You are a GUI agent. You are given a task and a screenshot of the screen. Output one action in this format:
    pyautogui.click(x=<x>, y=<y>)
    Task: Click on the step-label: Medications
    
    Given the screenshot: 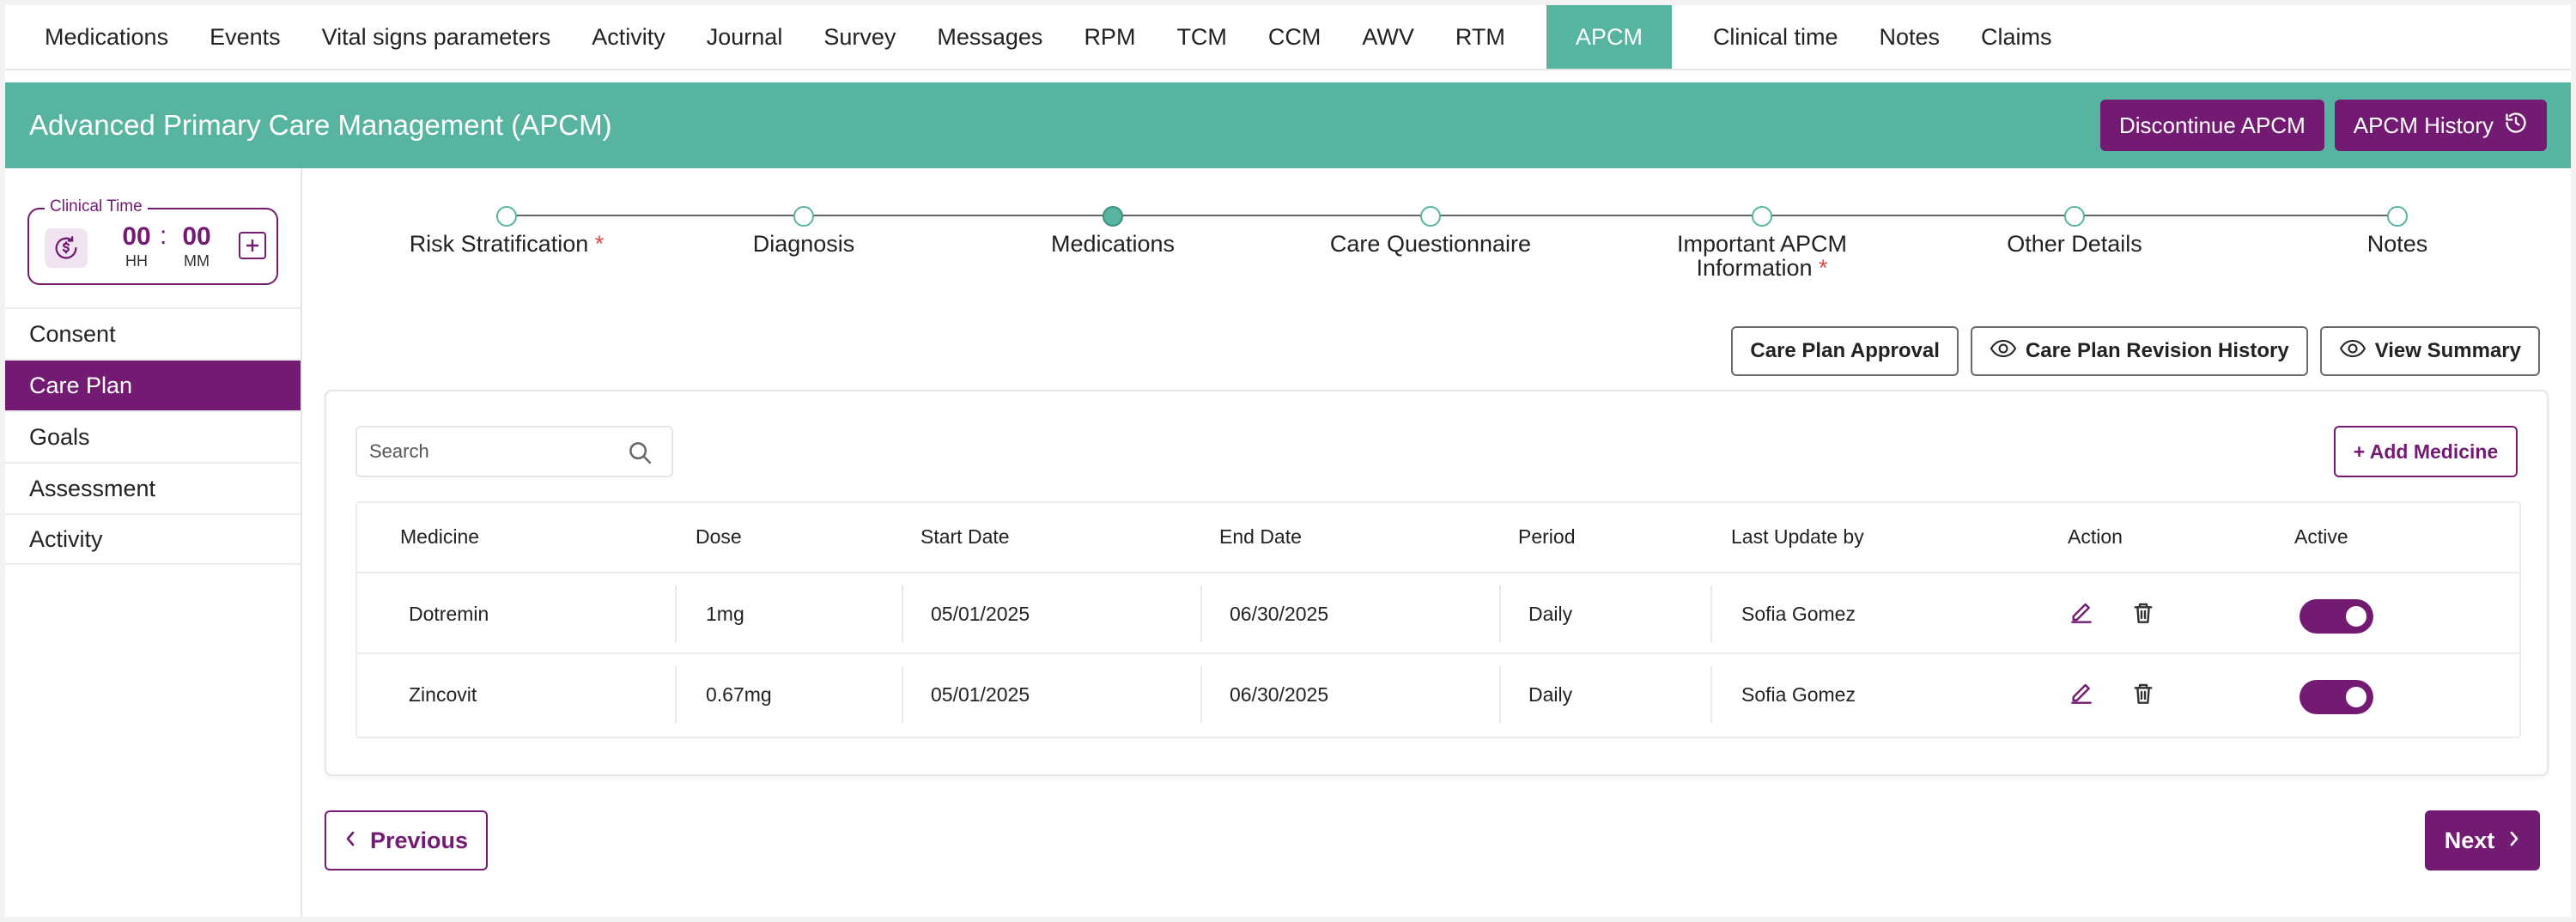 What is the action you would take?
    pyautogui.click(x=1113, y=244)
    